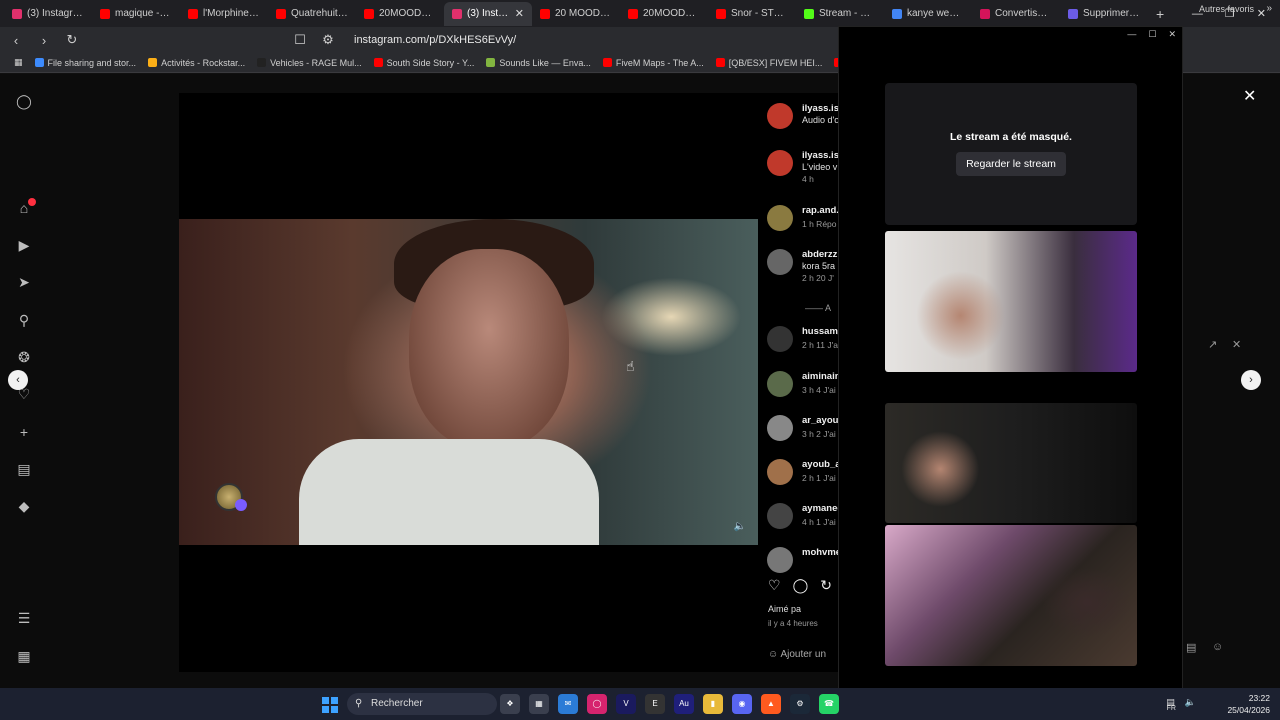  What do you see at coordinates (820, 508) in the screenshot?
I see `commenter-username: aymaned` at bounding box center [820, 508].